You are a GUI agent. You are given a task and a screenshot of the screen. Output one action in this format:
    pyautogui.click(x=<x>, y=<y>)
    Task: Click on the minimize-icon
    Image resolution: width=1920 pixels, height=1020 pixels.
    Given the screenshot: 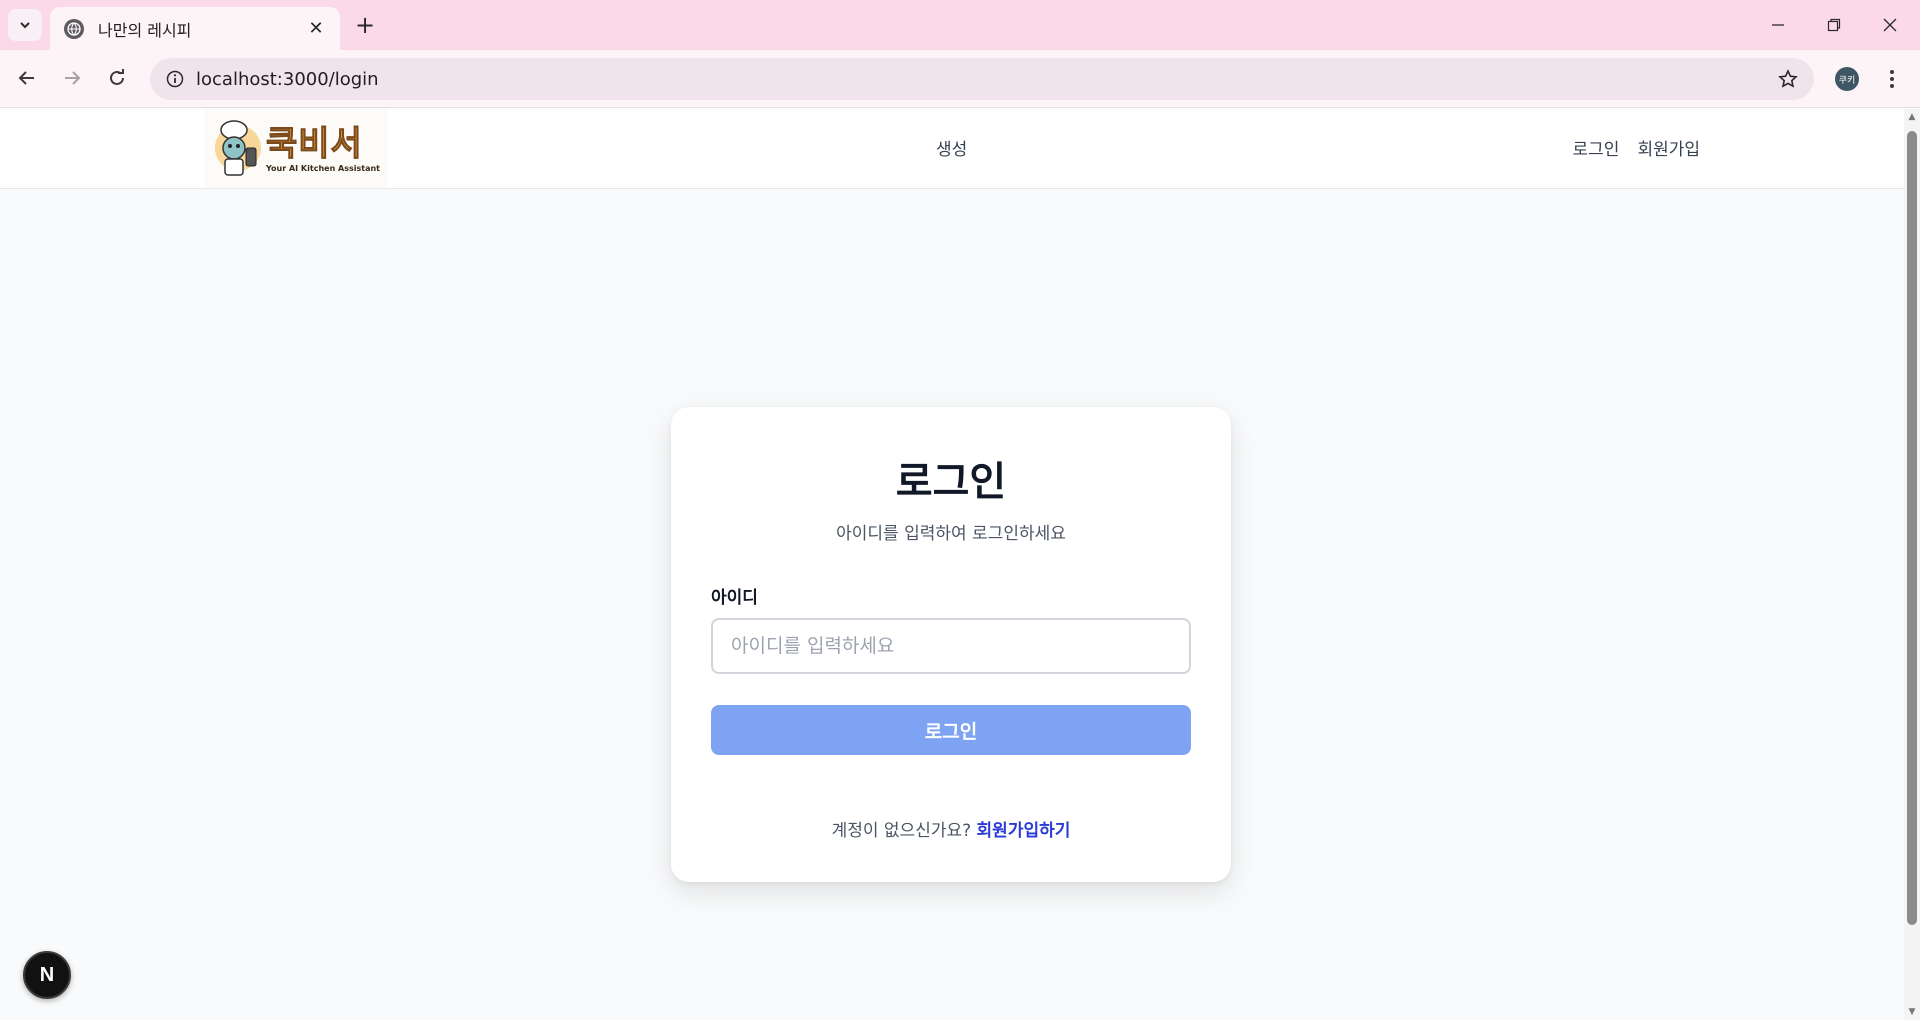 What is the action you would take?
    pyautogui.click(x=1778, y=25)
    